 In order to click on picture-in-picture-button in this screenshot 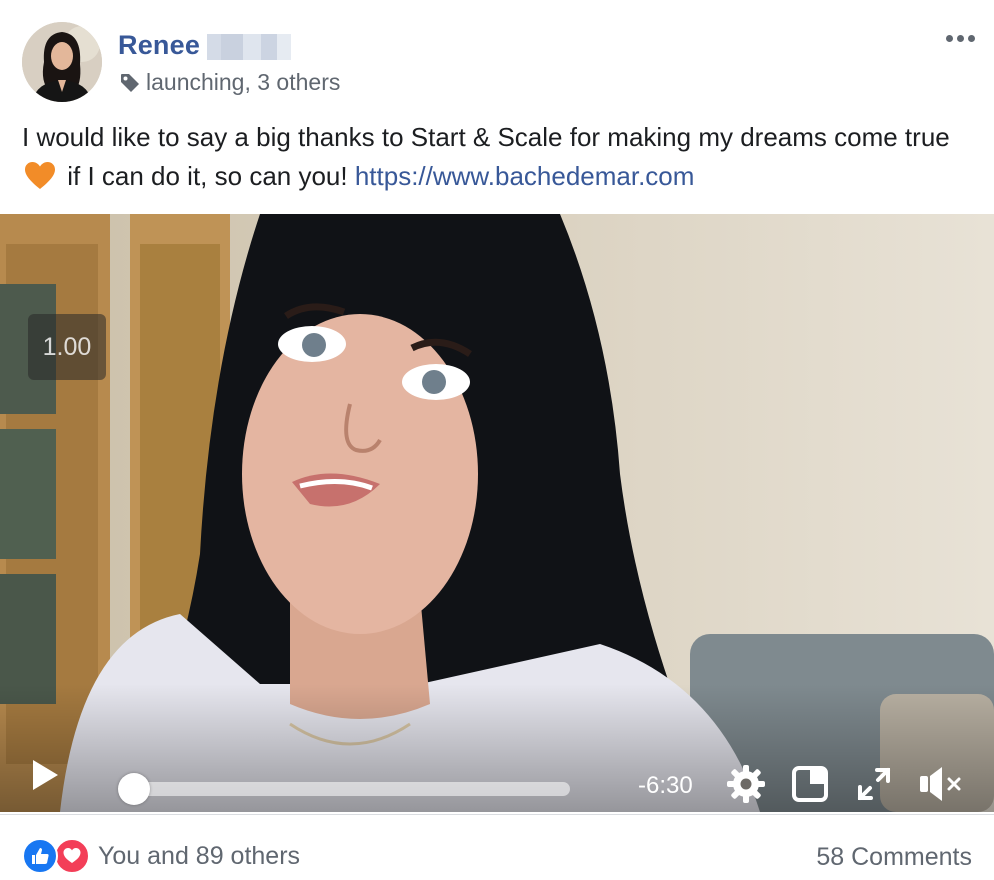, I will do `click(810, 784)`.